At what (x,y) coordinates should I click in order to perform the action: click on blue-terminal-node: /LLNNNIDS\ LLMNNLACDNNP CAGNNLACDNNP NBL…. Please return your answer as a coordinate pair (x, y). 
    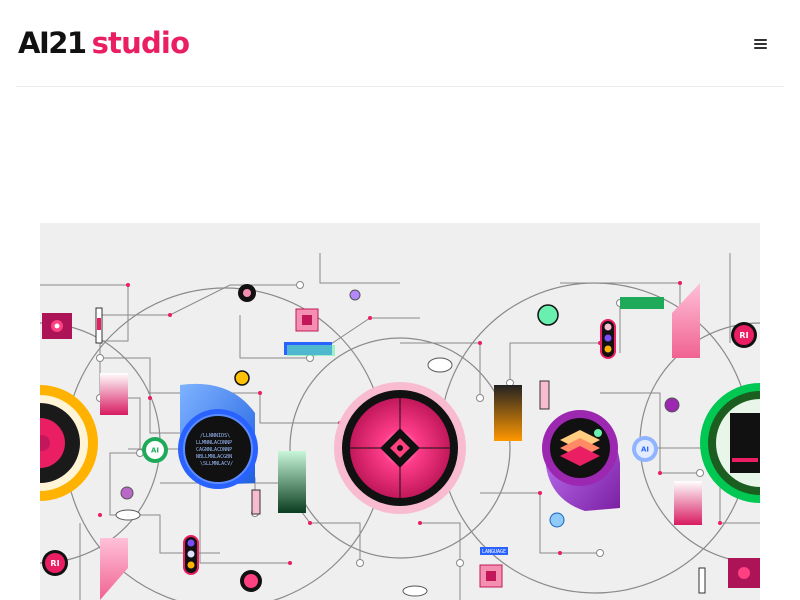
    Looking at the image, I should click on (218, 436).